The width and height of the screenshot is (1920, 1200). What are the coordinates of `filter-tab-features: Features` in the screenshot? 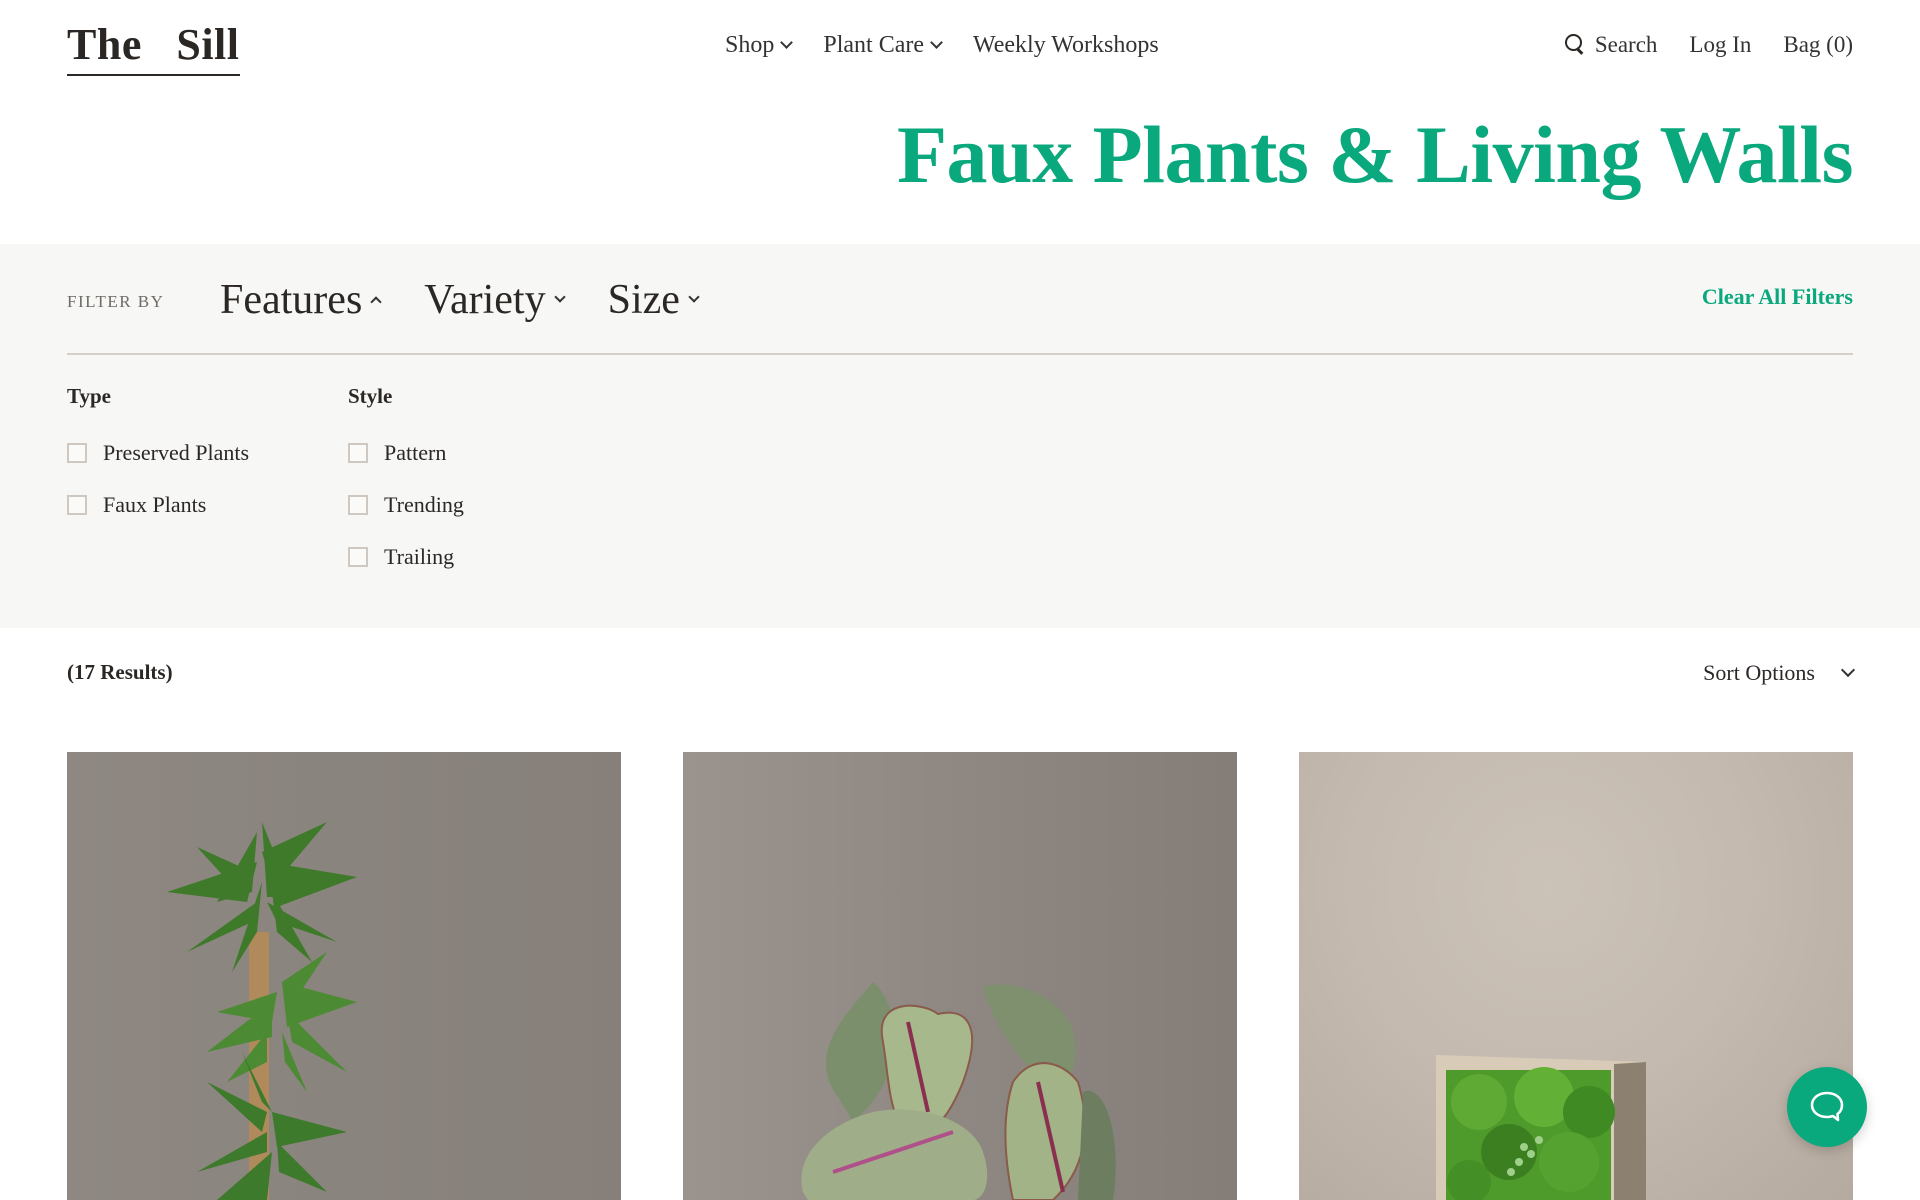 It's located at (301, 300).